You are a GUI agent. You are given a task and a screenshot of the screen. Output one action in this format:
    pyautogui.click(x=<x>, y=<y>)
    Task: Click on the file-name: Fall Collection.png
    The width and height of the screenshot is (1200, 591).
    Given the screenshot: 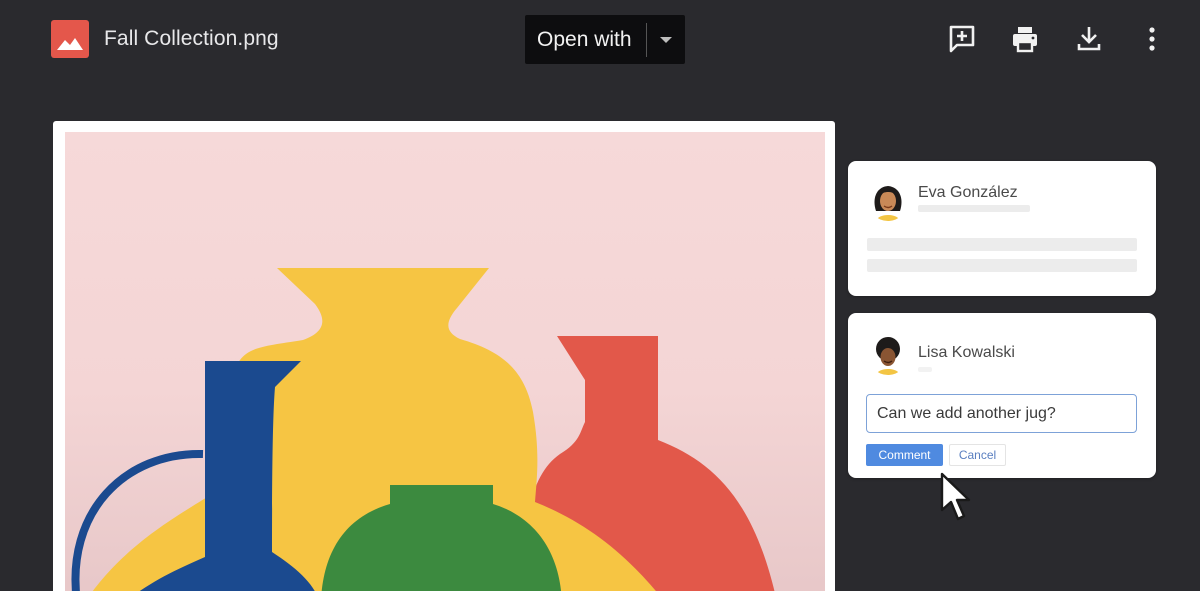 What is the action you would take?
    pyautogui.click(x=191, y=38)
    